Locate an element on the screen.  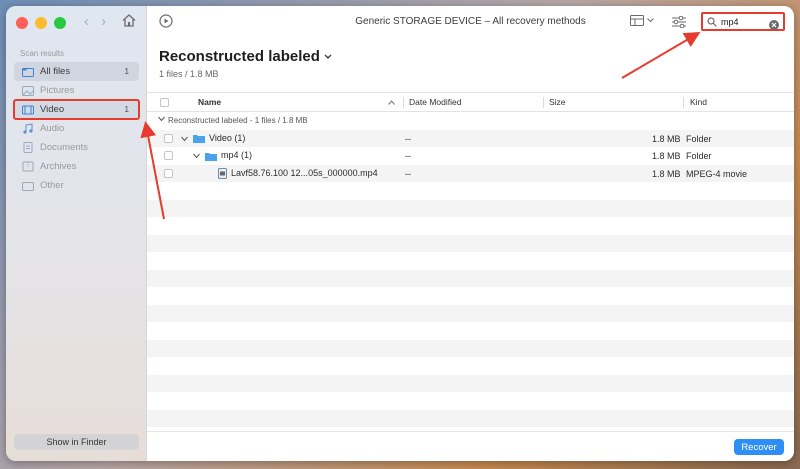
table-row: mp4 (1) -- 1.8 MB Folder is located at coordinates (470, 156).